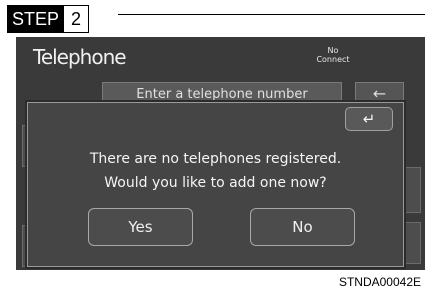 This screenshot has width=425, height=294. I want to click on dialog-message-line-1: There are no telephones registered., so click(215, 159).